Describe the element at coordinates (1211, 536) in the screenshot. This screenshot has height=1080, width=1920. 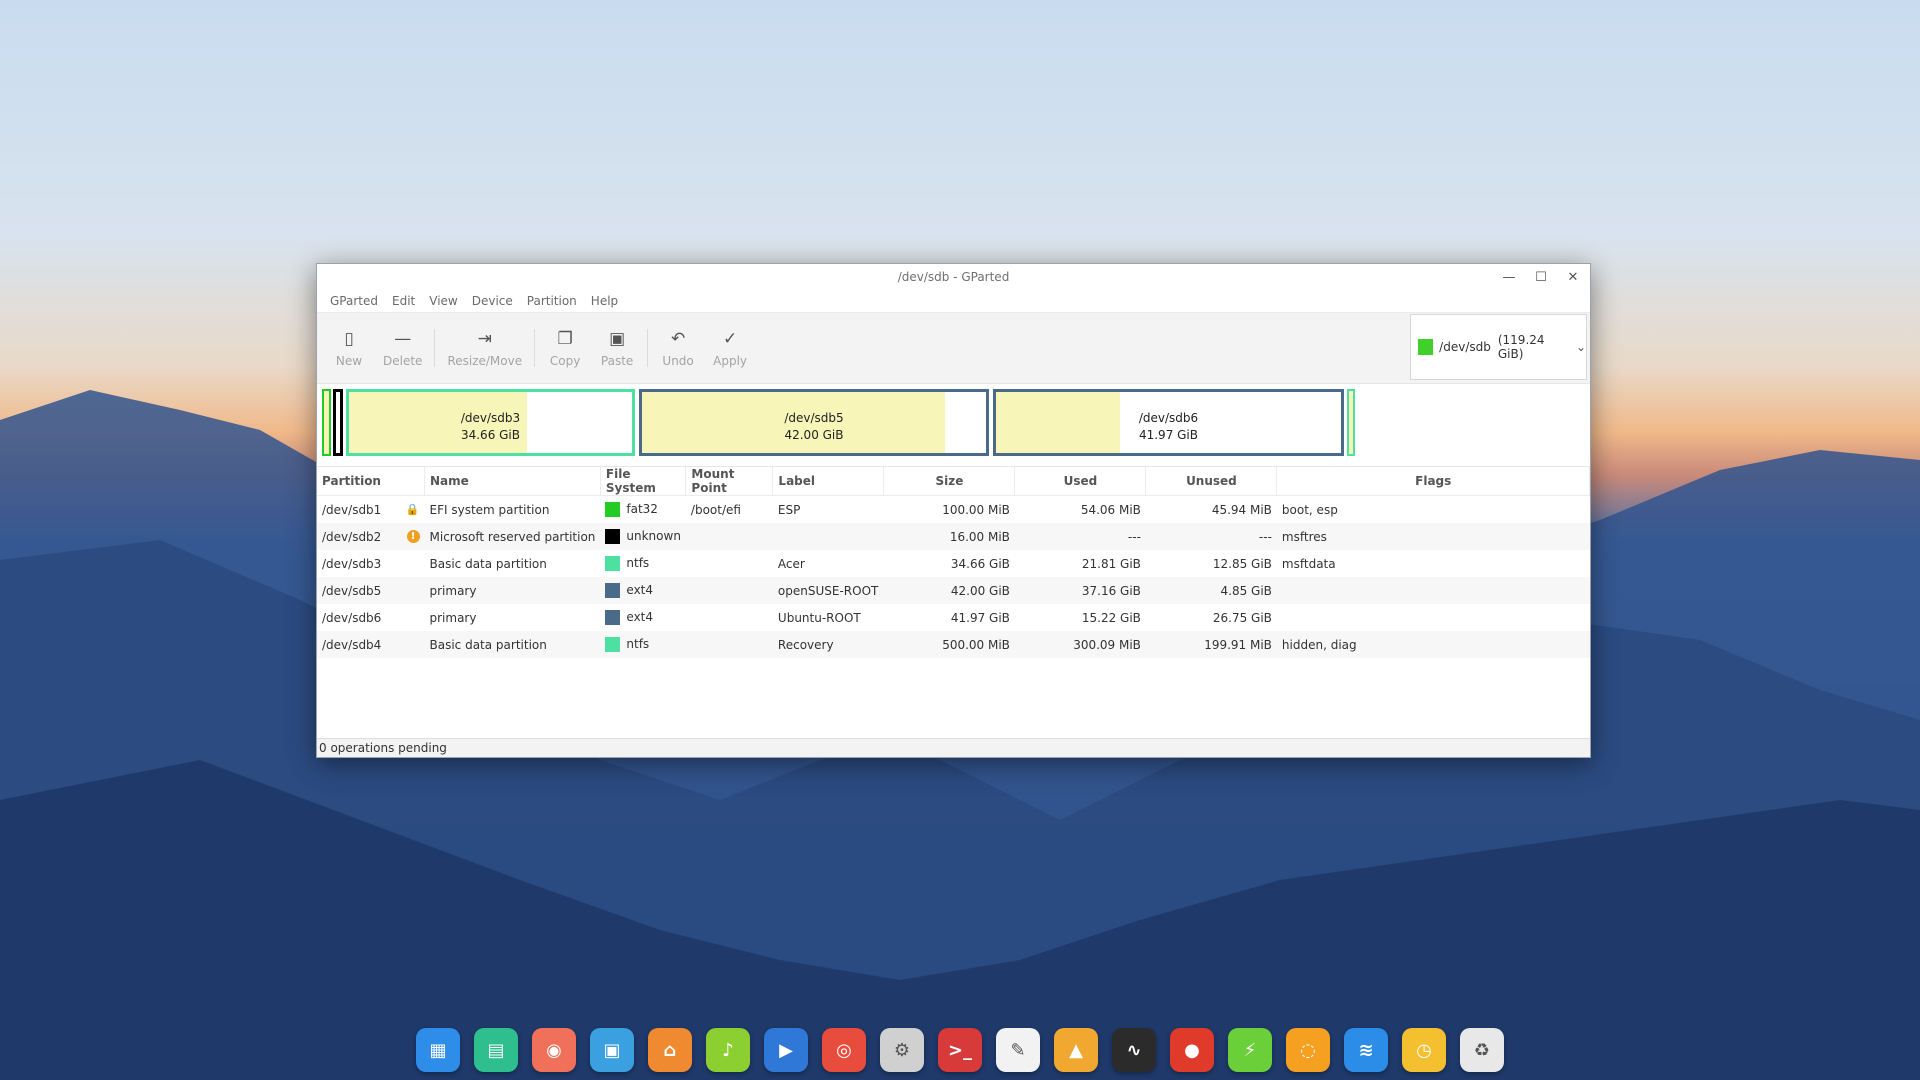
I see `cell-unused: ---` at that location.